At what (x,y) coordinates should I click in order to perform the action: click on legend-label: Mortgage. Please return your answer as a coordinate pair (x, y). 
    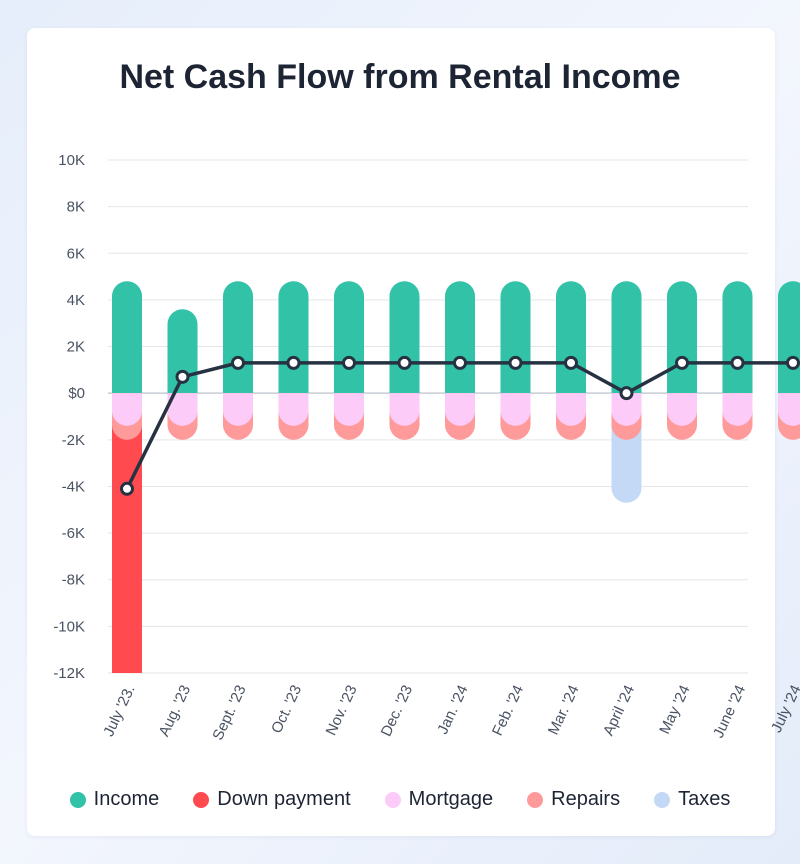
    Looking at the image, I should click on (451, 799).